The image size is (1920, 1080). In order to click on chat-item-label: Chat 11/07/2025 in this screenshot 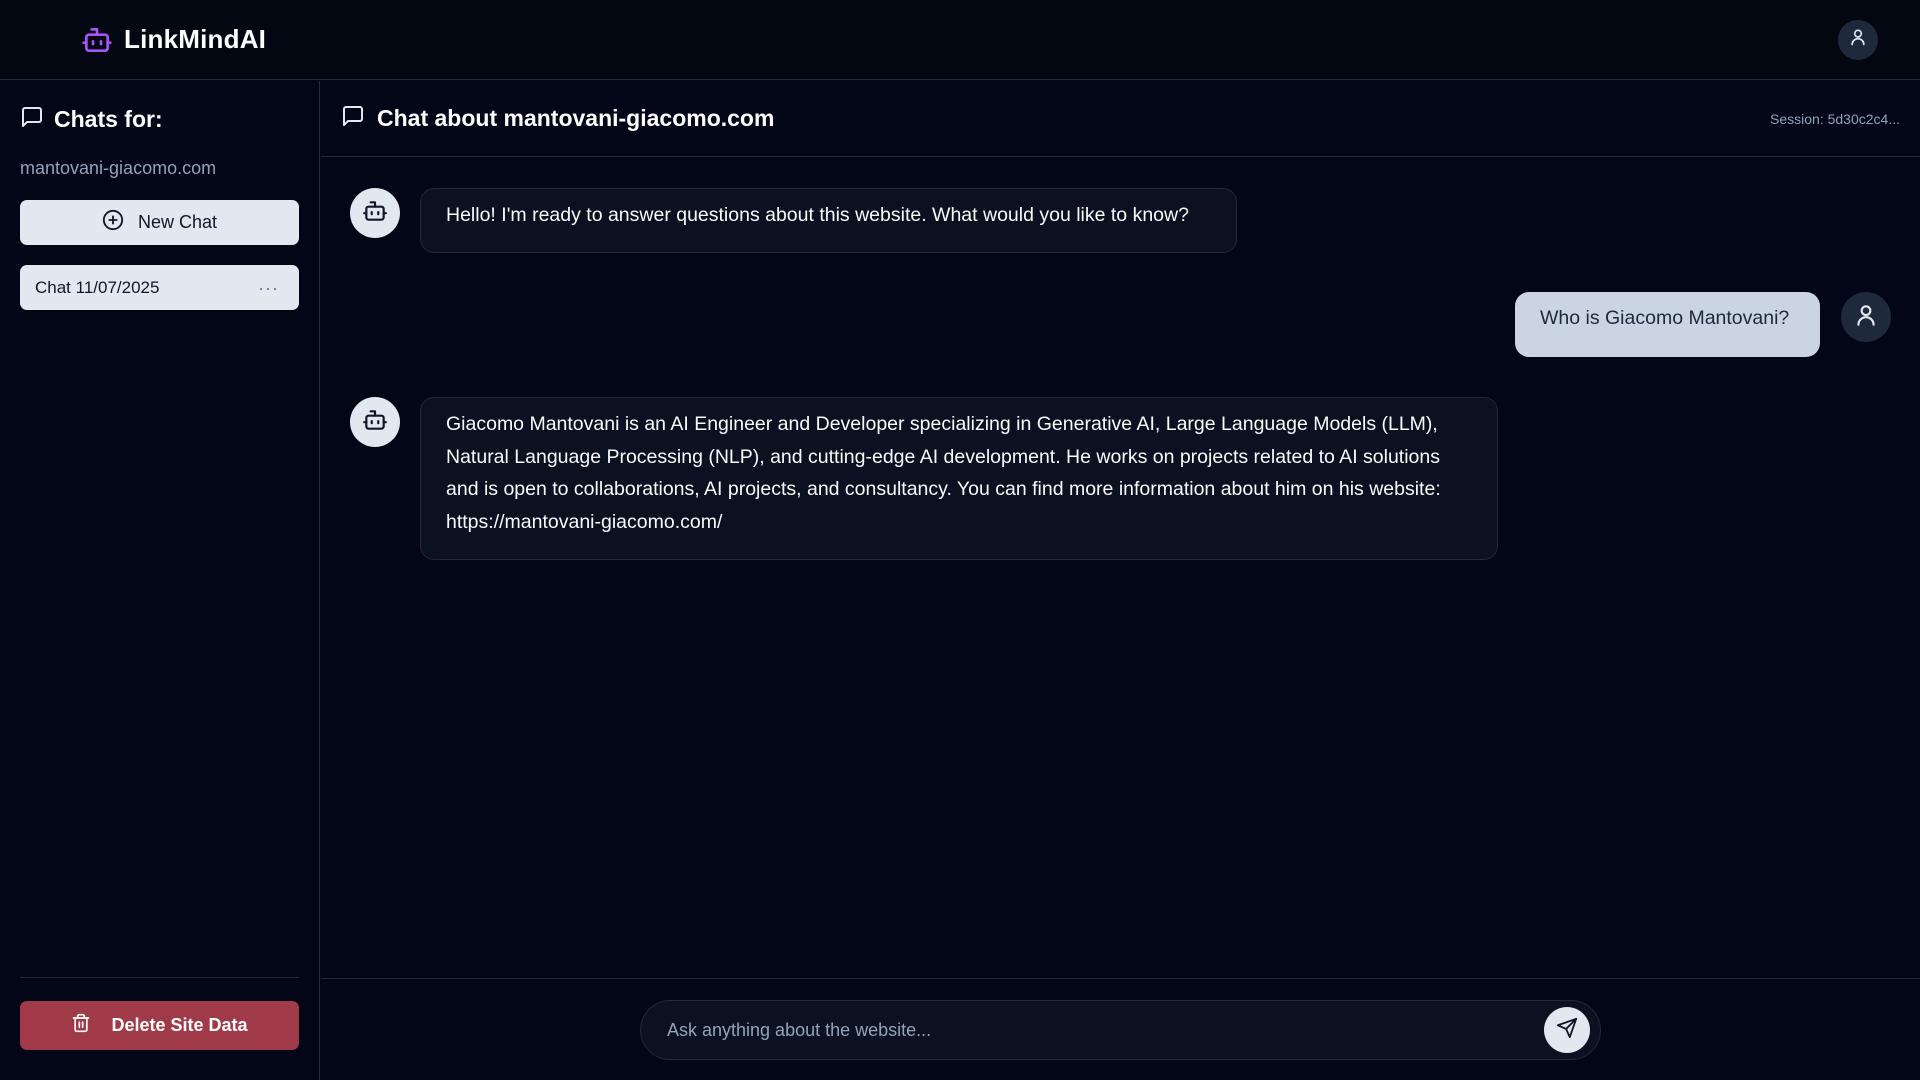, I will do `click(97, 287)`.